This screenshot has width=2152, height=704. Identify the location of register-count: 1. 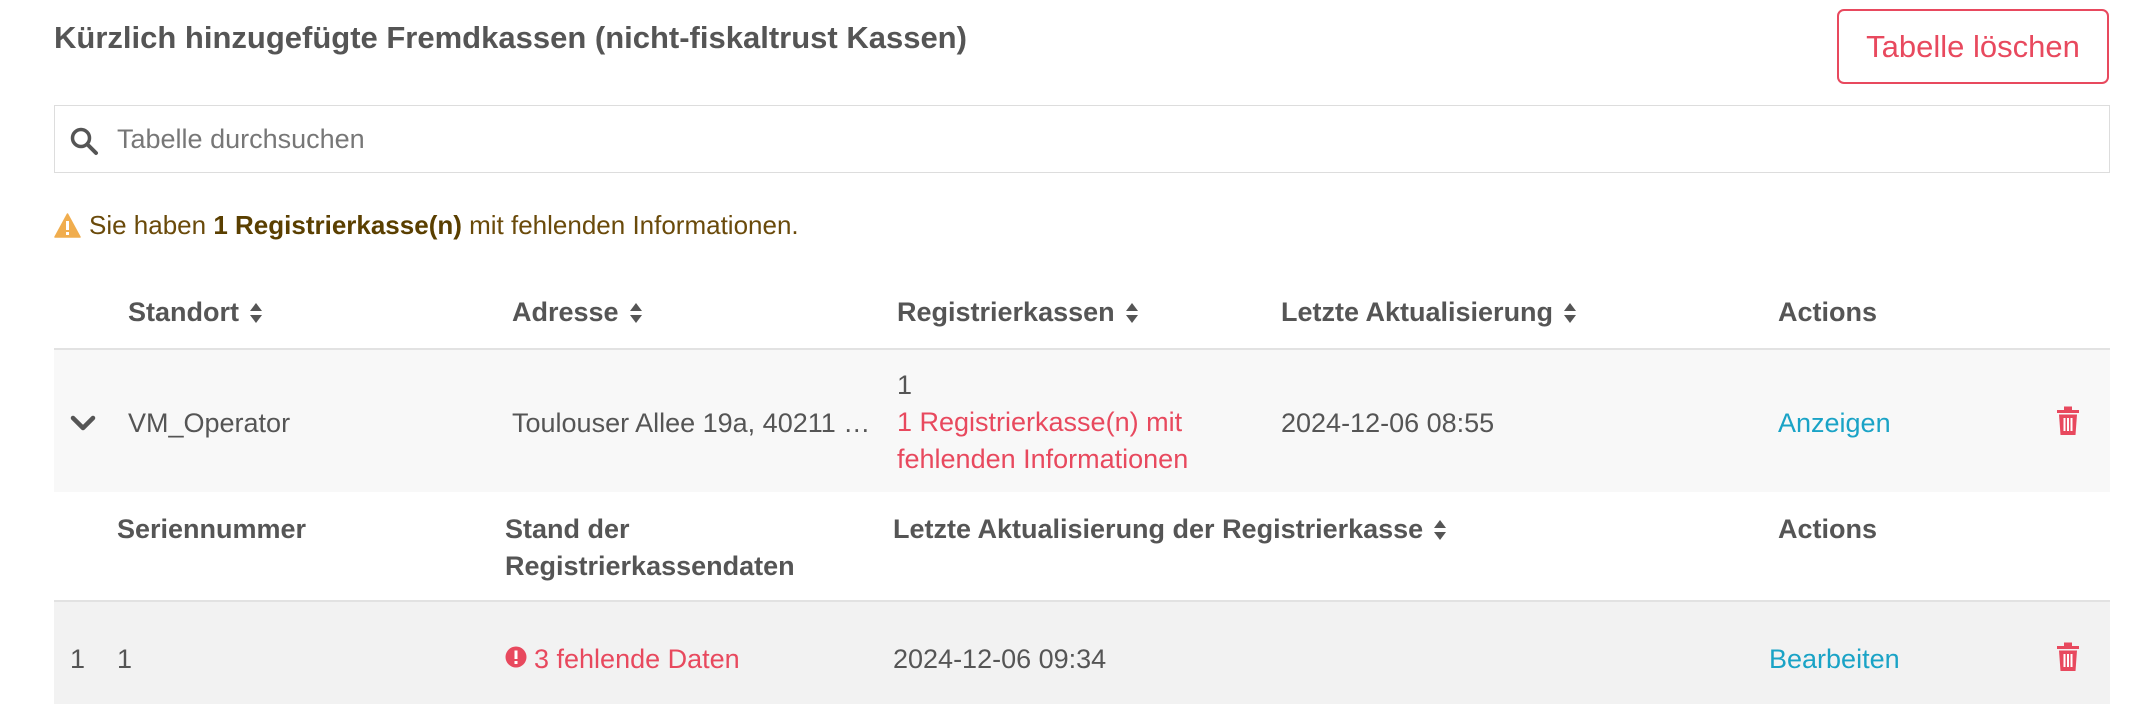
(905, 385).